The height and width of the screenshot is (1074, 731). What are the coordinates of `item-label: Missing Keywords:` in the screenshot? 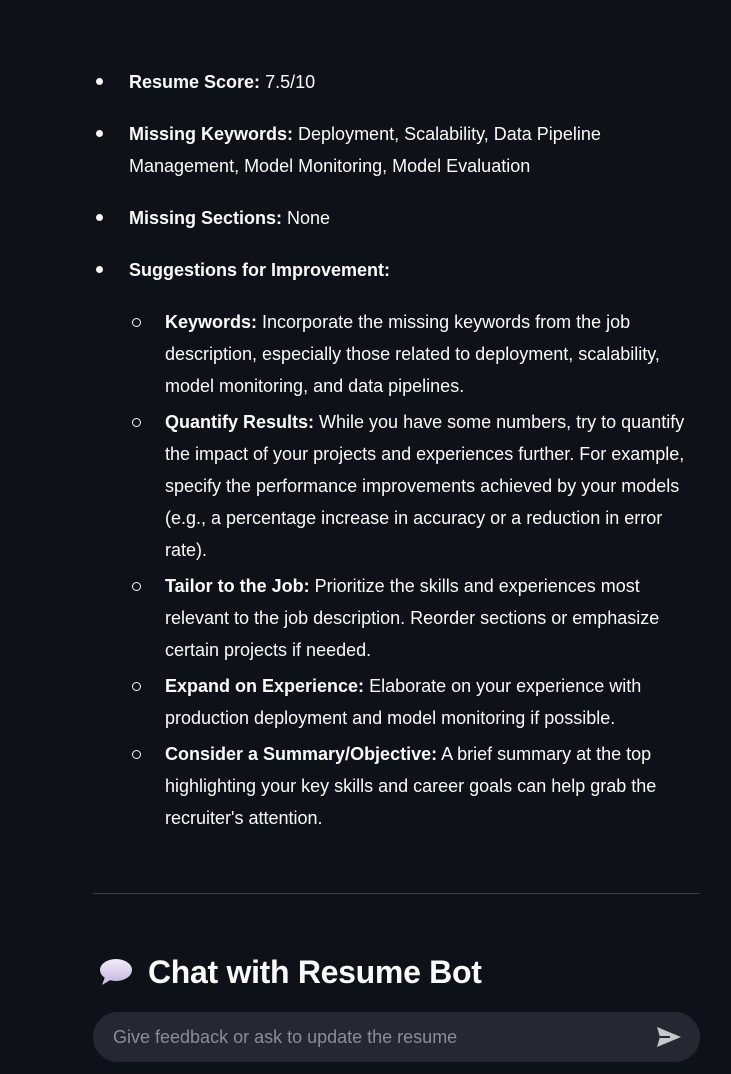 It's located at (211, 134).